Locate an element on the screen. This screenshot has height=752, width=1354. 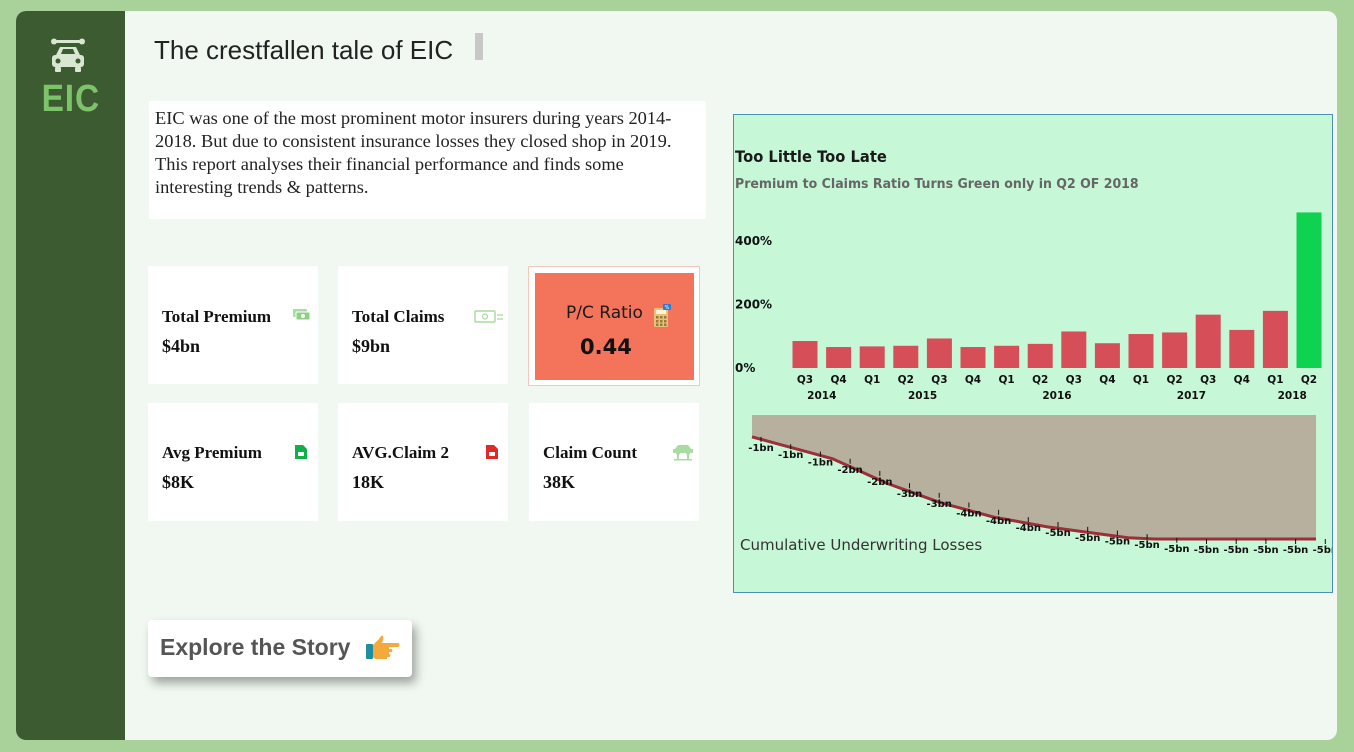
kpi-label: AVG.Claim 2 is located at coordinates (400, 452).